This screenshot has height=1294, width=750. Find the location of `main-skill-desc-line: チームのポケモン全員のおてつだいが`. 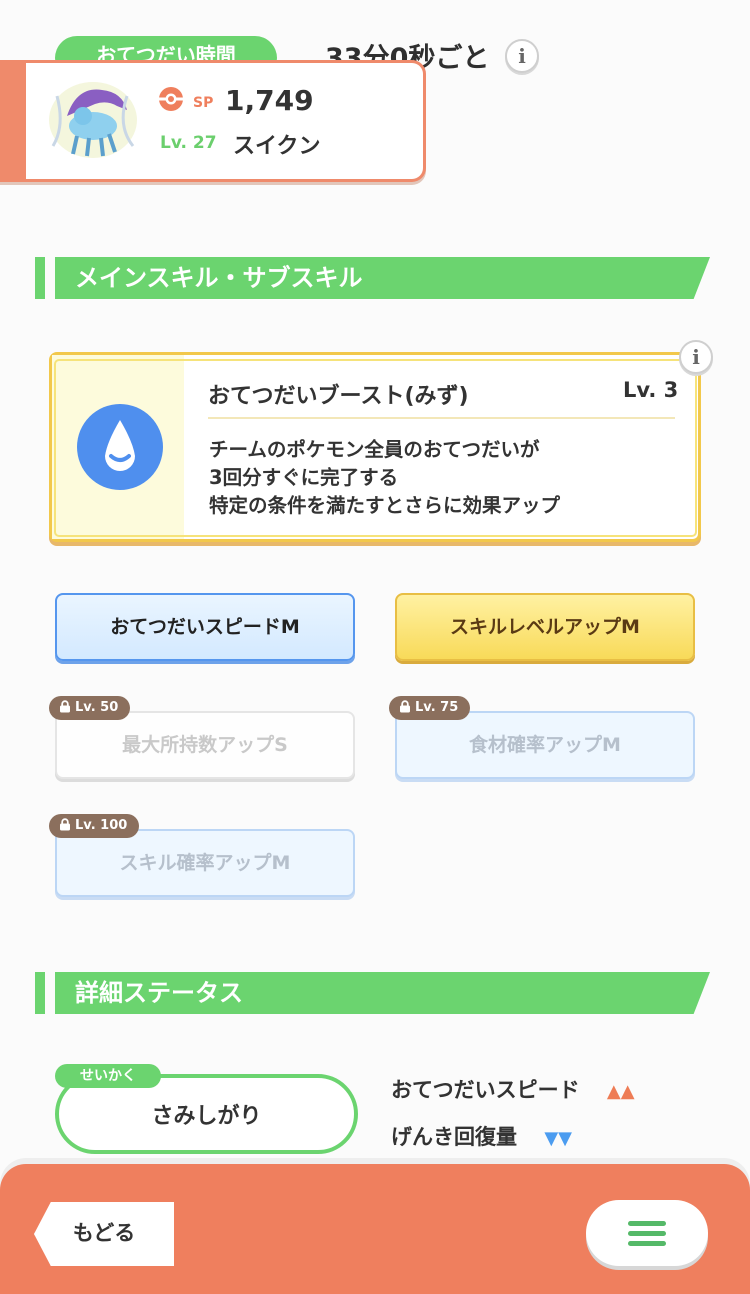

main-skill-desc-line: チームのポケモン全員のおてつだいが is located at coordinates (374, 449).